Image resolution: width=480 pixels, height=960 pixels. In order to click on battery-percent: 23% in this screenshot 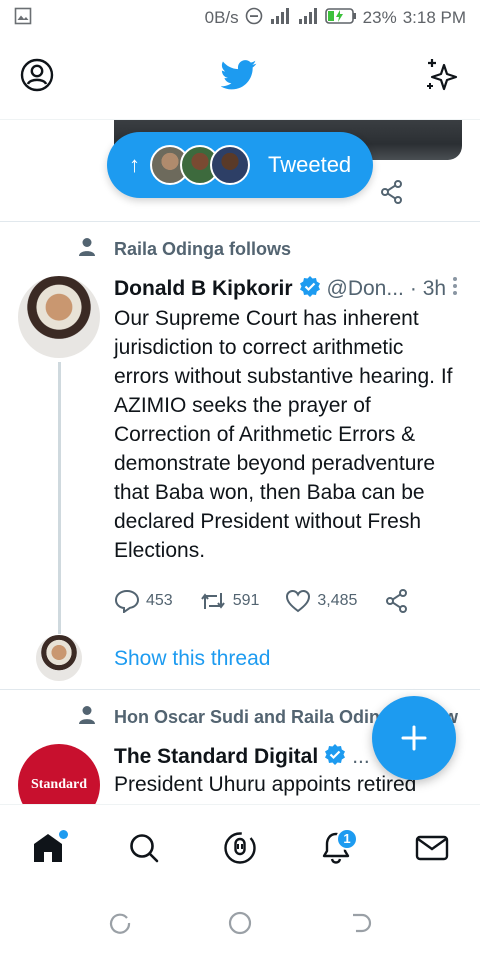, I will do `click(379, 17)`.